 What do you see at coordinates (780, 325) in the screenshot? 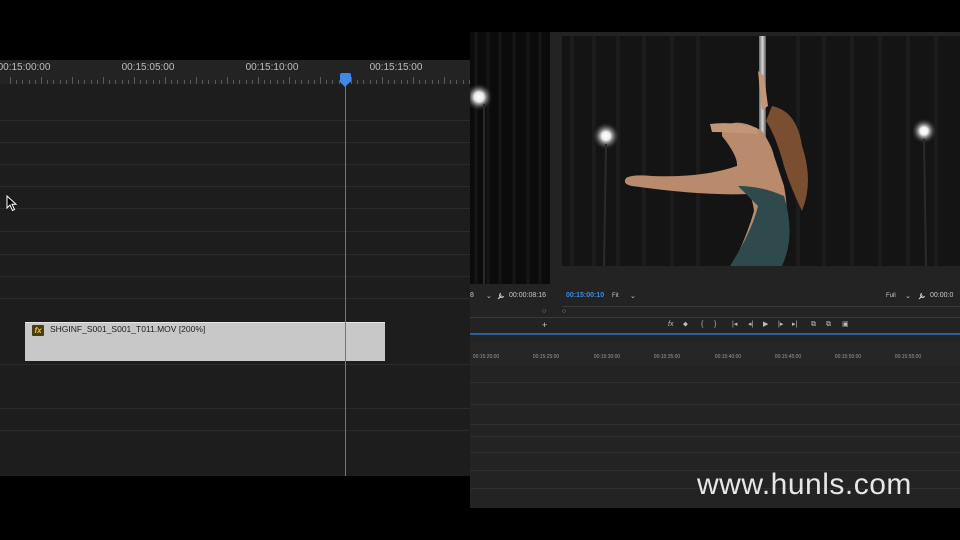
I see `step-forward-icon: |▸` at bounding box center [780, 325].